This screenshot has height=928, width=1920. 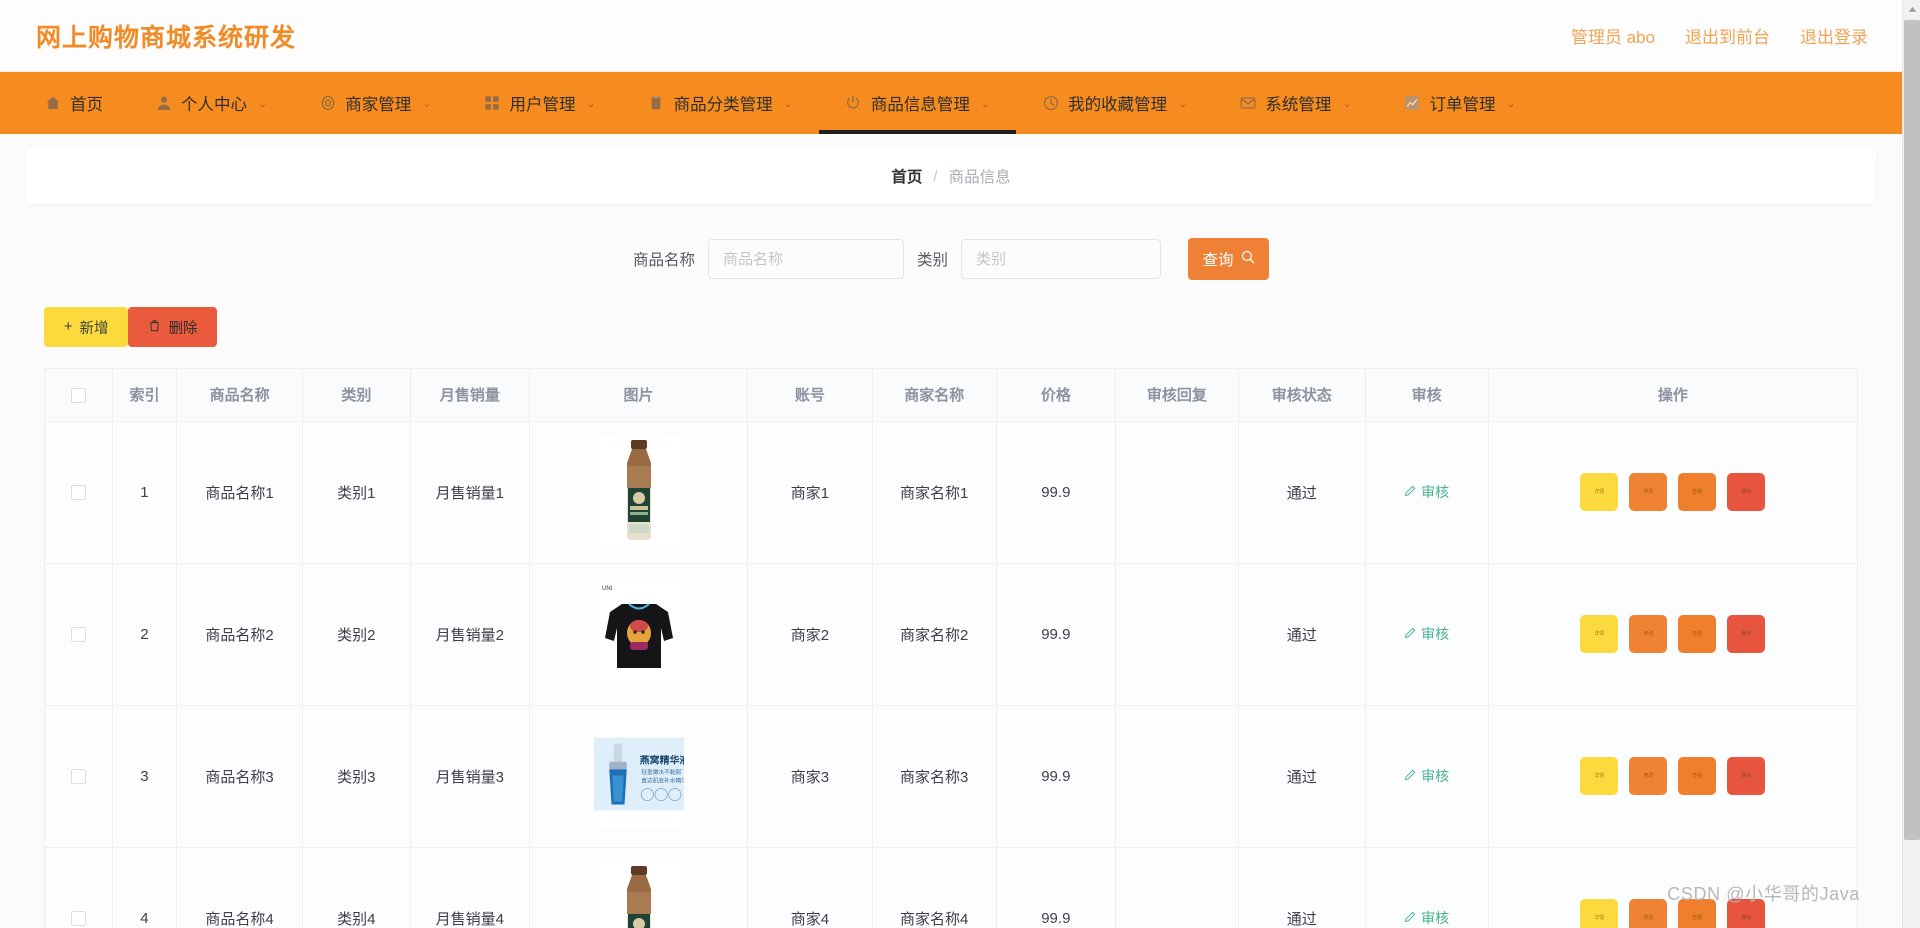 I want to click on nav-label: 订单管理, so click(x=1462, y=105).